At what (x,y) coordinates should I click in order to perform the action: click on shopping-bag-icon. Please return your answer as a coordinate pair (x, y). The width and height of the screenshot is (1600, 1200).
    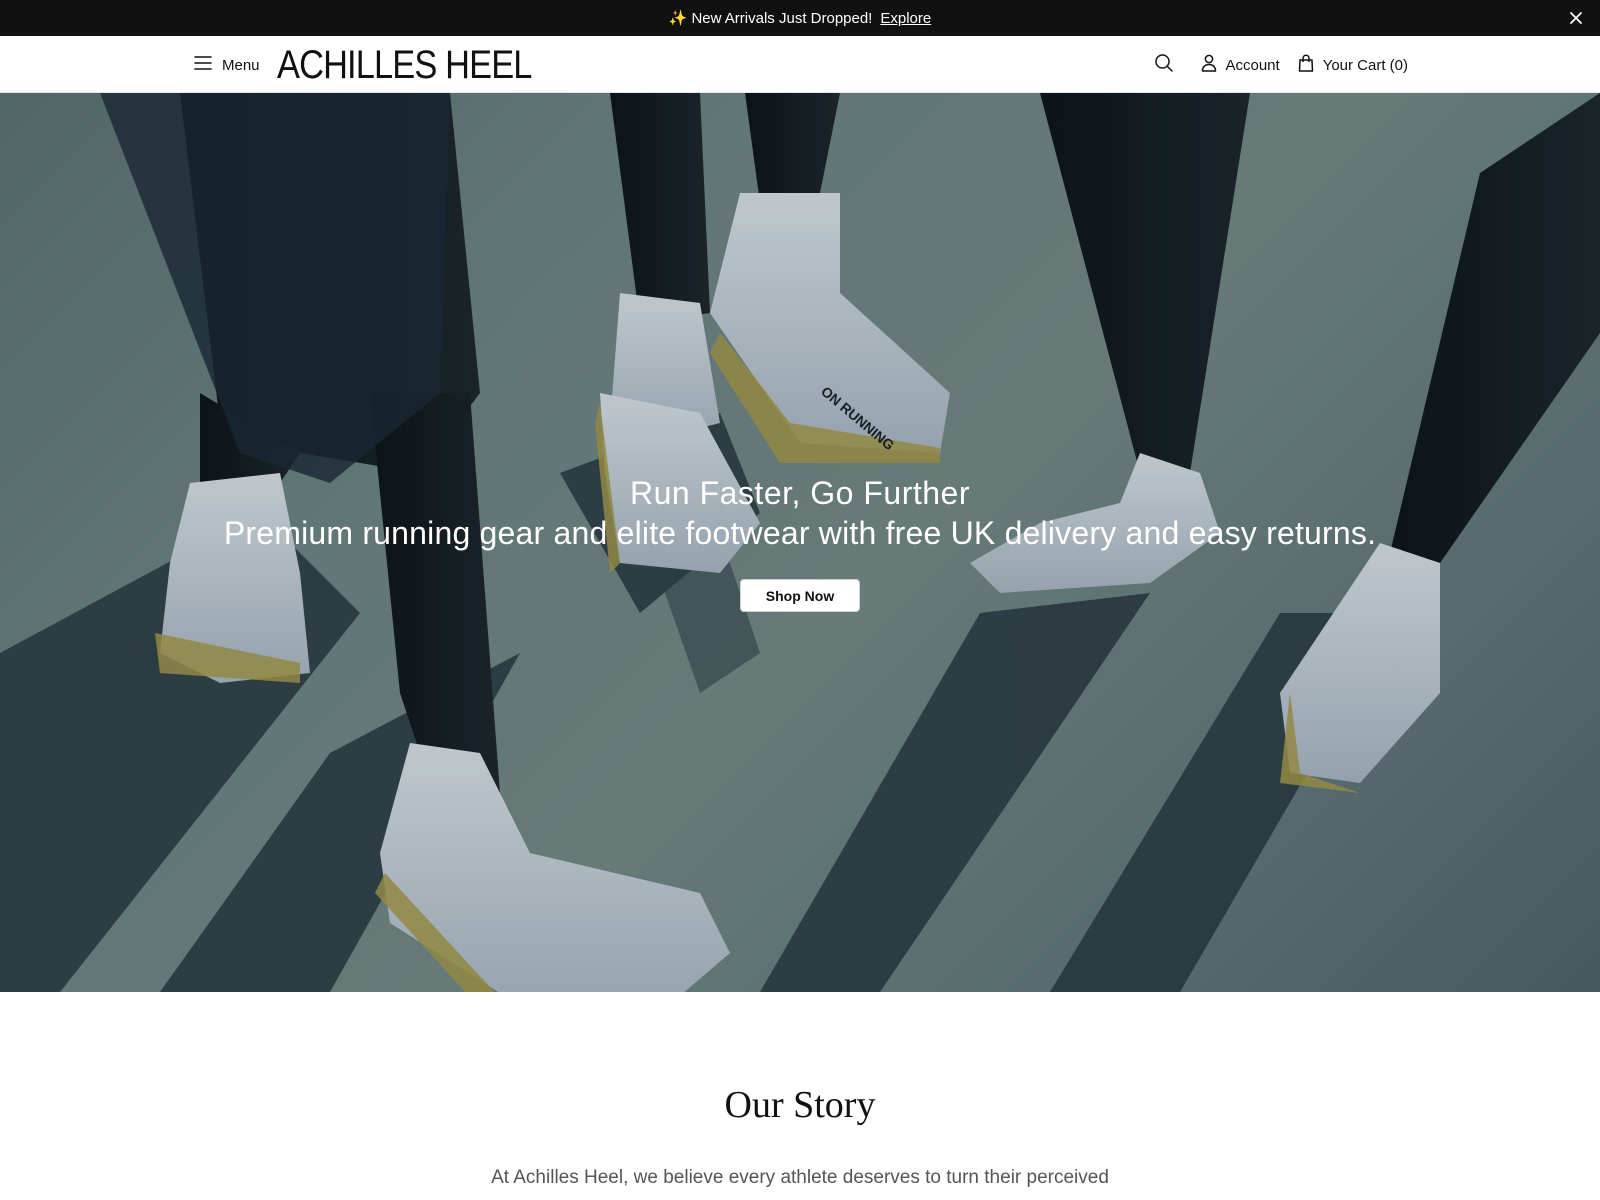
    Looking at the image, I should click on (1306, 65).